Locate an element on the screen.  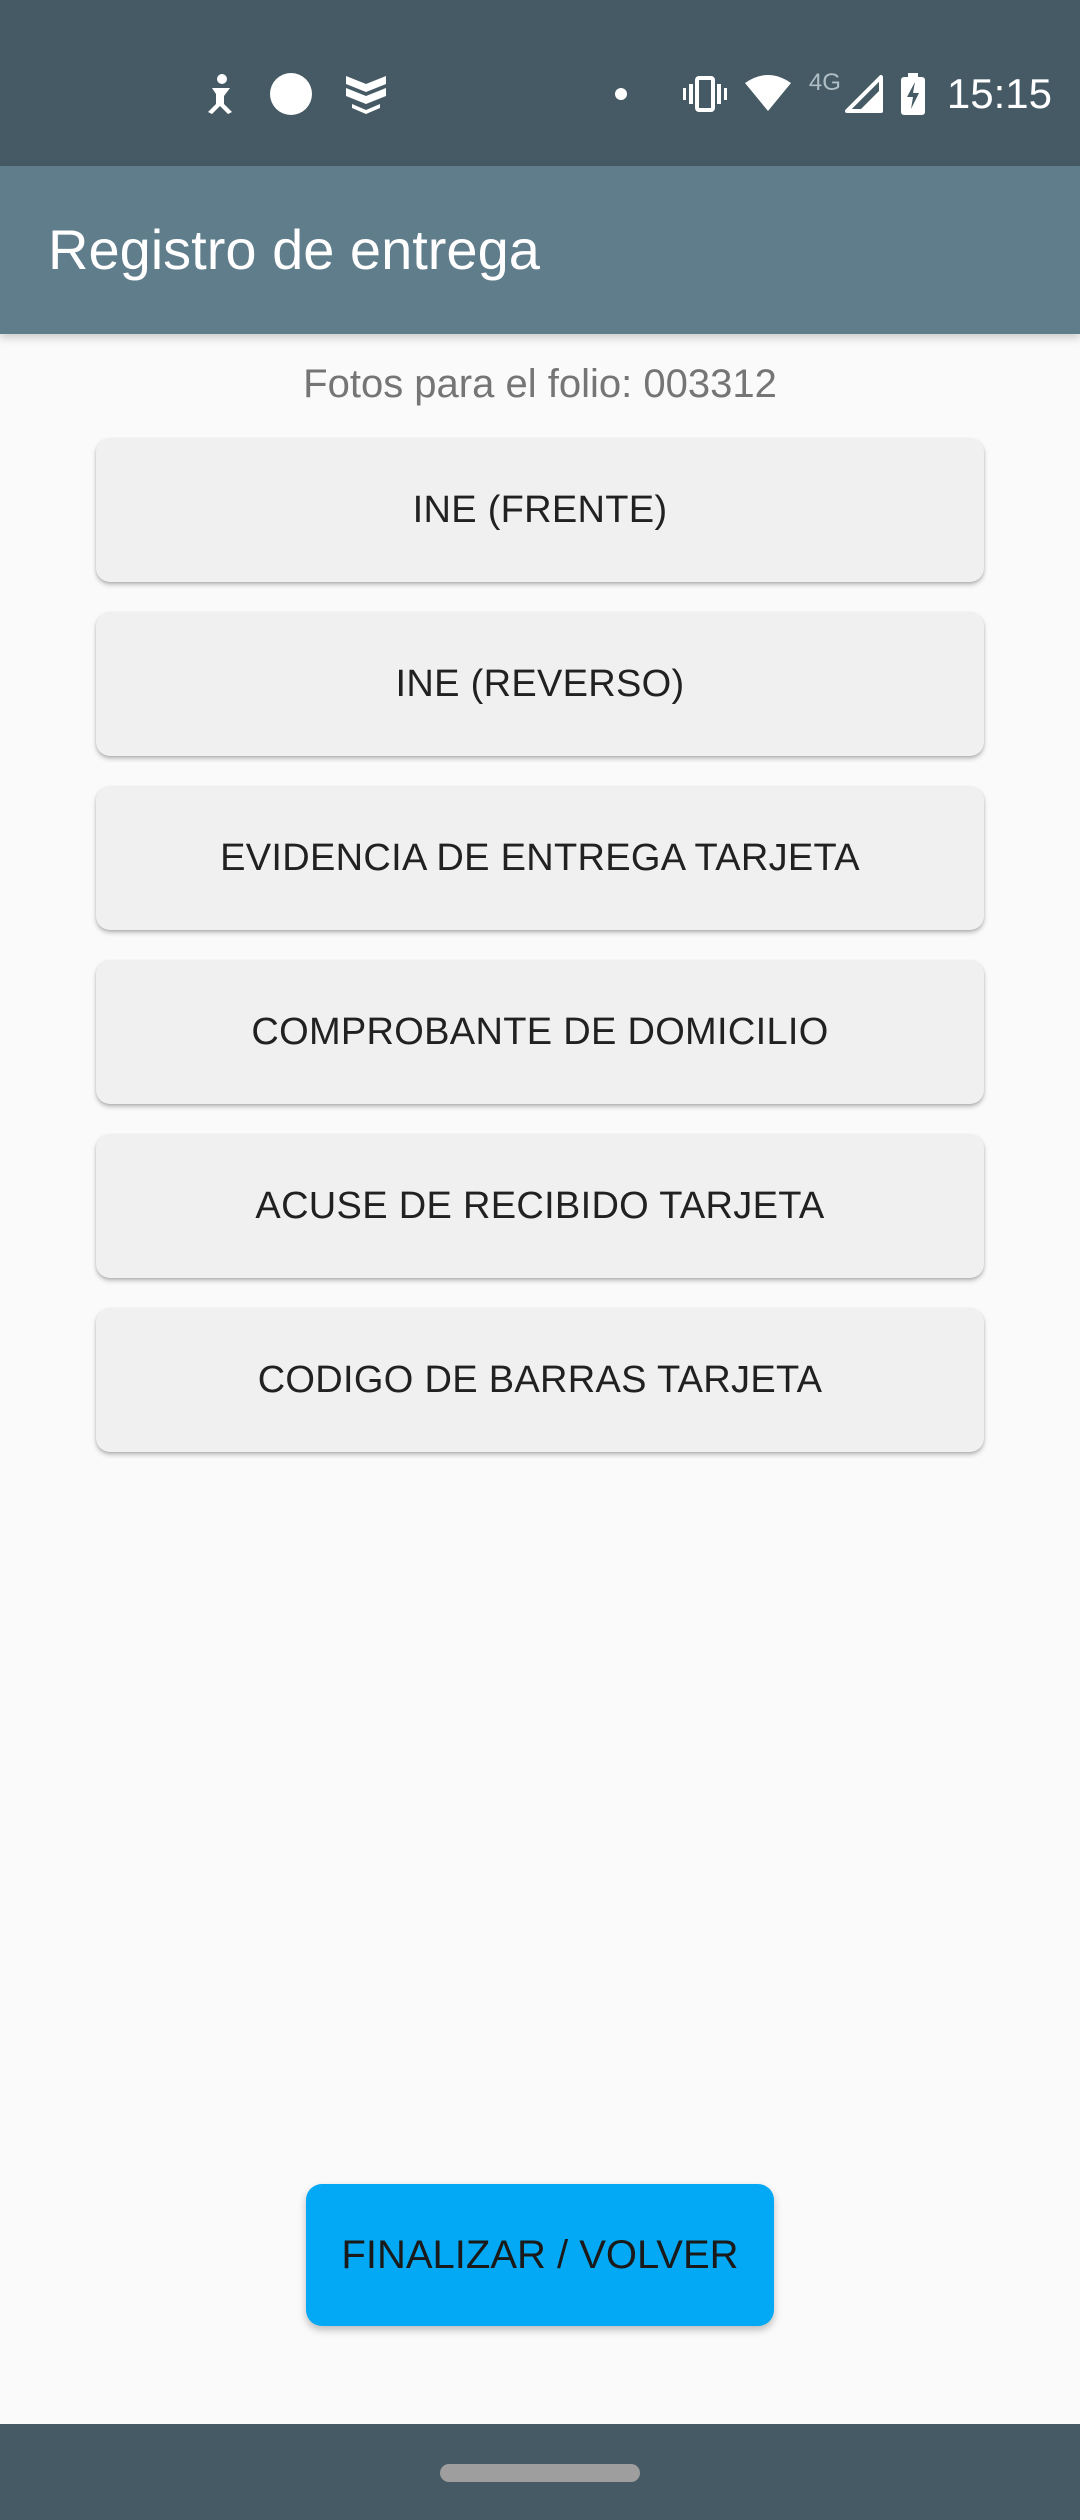
folio-caption: Fotos para el folio: 003312 is located at coordinates (540, 384).